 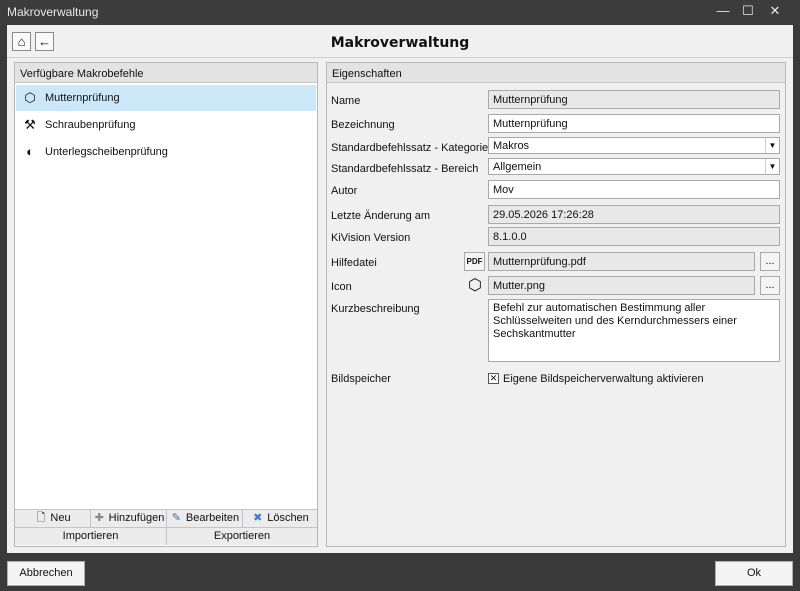 What do you see at coordinates (748, 11) in the screenshot?
I see `maximize-button: ☐` at bounding box center [748, 11].